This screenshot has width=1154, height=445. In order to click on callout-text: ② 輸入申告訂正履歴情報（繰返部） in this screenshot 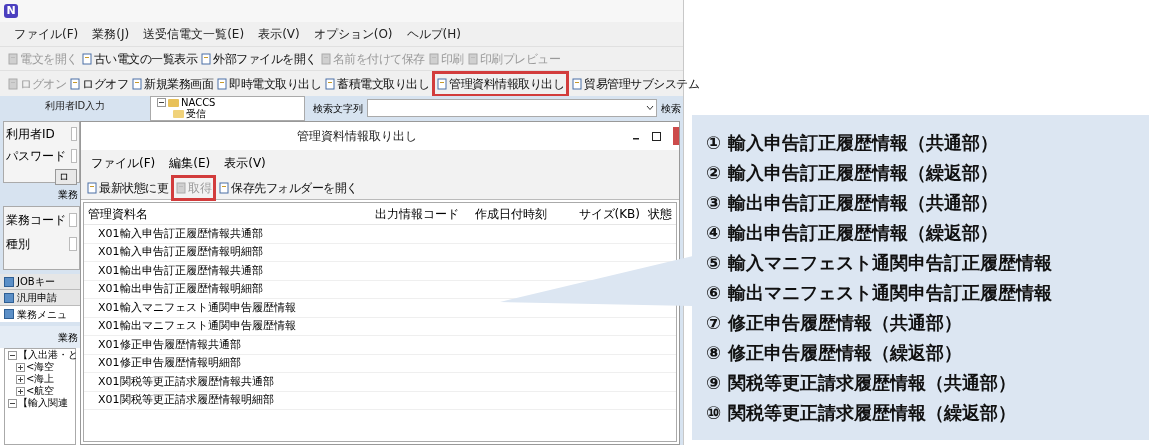, I will do `click(852, 172)`.